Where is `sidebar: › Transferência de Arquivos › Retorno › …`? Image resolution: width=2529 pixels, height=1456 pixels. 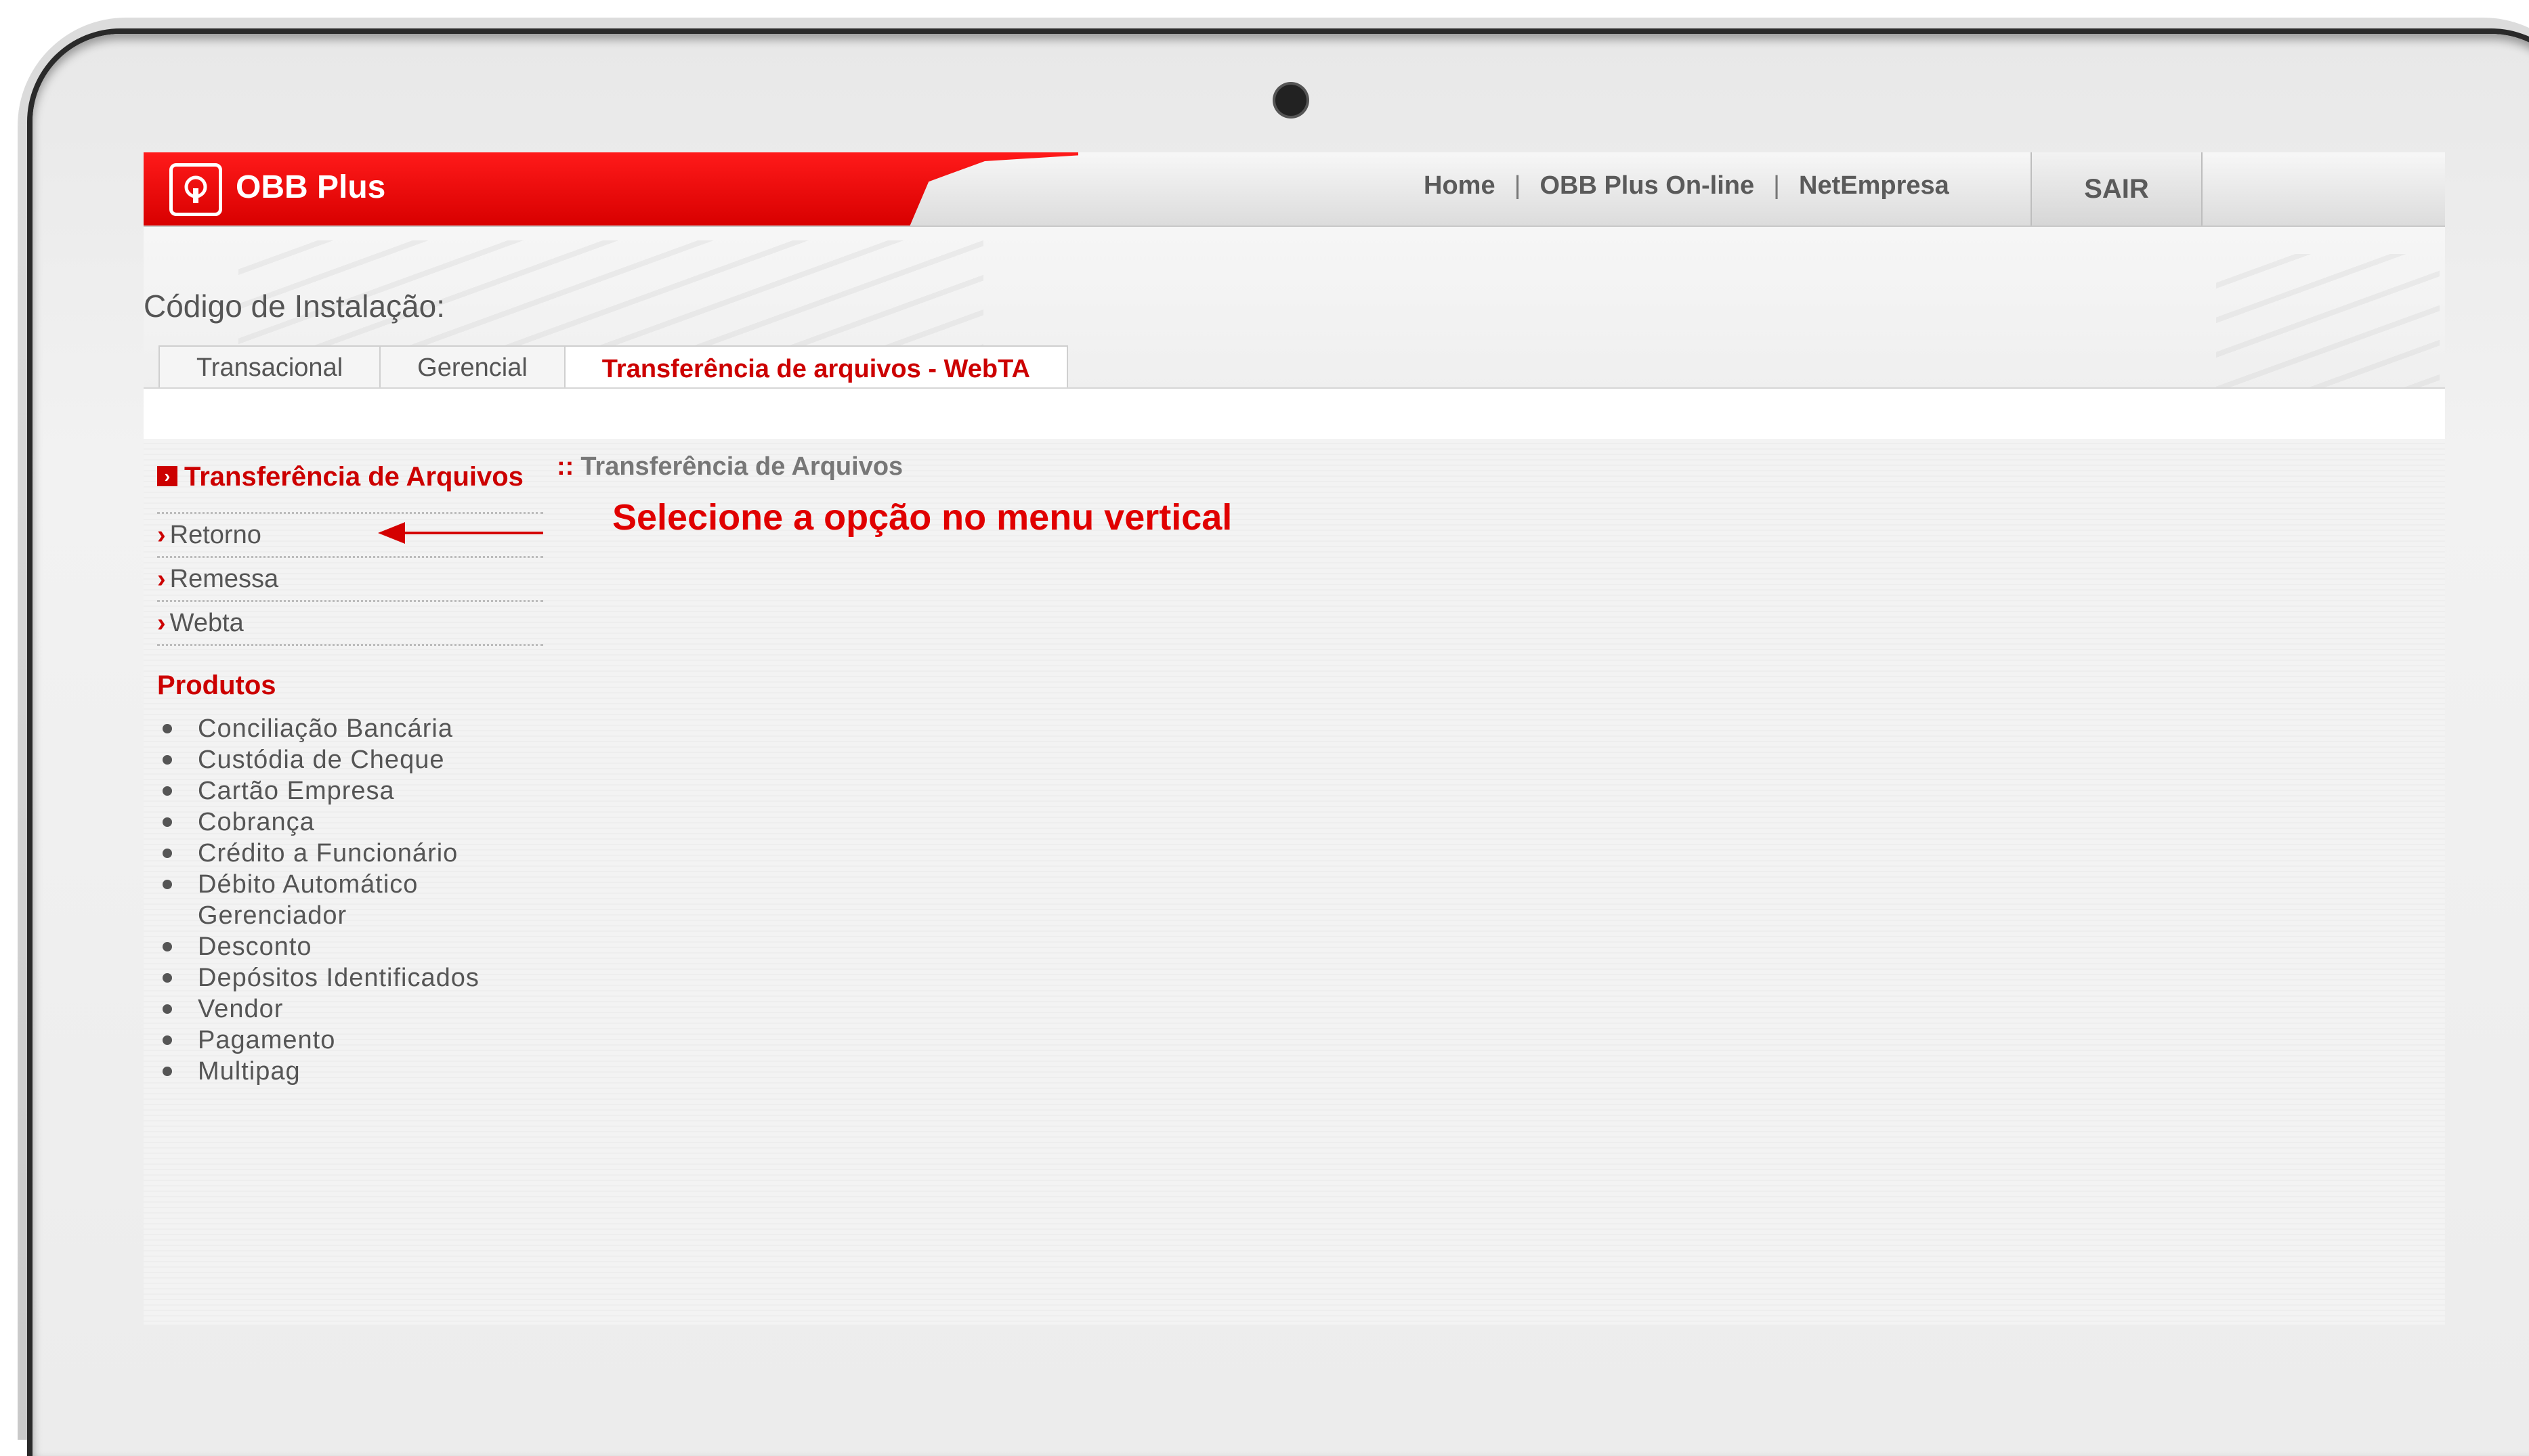 sidebar: › Transferência de Arquivos › Retorno › … is located at coordinates (350, 774).